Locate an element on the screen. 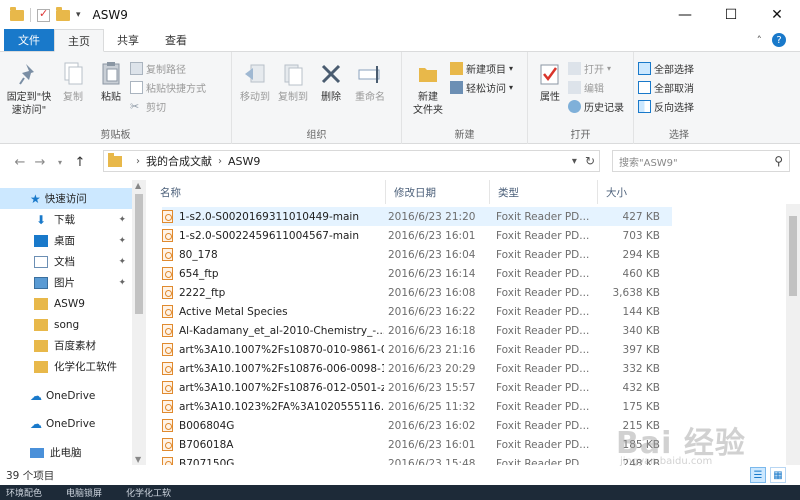 Image resolution: width=800 pixels, height=500 pixels. recent-locations-button: ▾ is located at coordinates (60, 162).